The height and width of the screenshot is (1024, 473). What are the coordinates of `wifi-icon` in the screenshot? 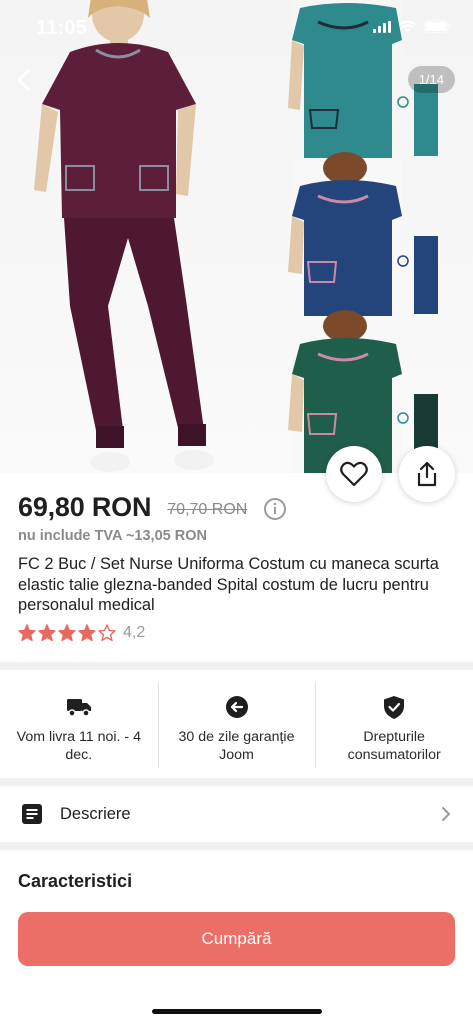 It's located at (407, 26).